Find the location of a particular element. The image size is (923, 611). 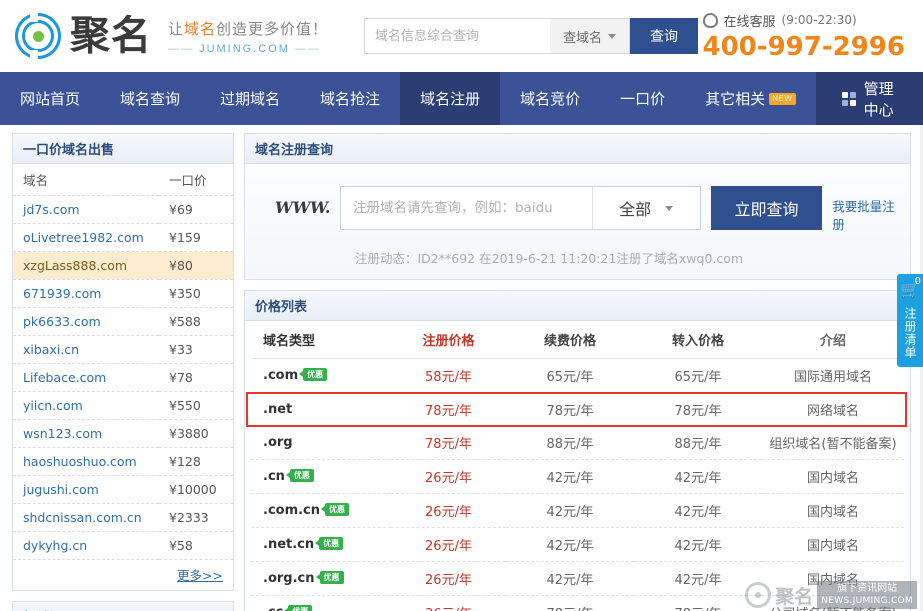

table-row: .cn 优惠 26元/年 42元/年 42元/年 国内域名 is located at coordinates (577, 476).